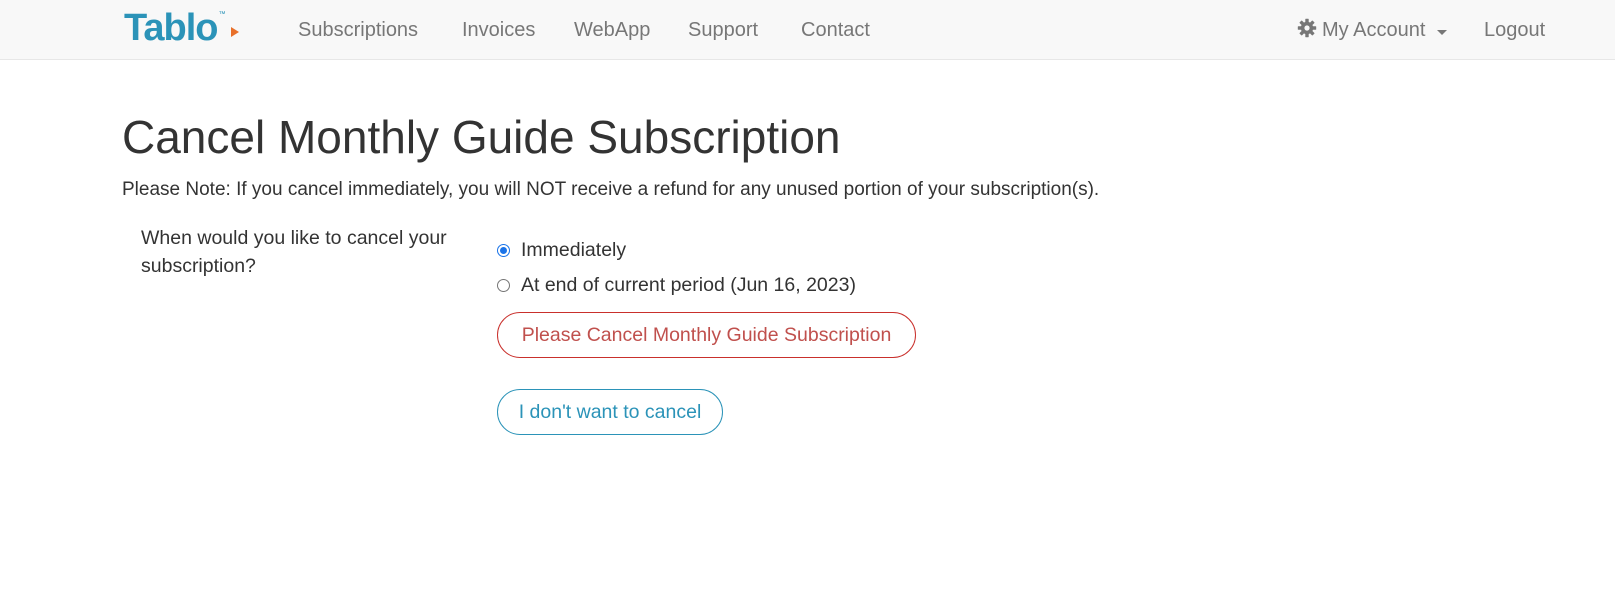 The height and width of the screenshot is (596, 1615). I want to click on tablo-logo: Tablo ™, so click(181, 28).